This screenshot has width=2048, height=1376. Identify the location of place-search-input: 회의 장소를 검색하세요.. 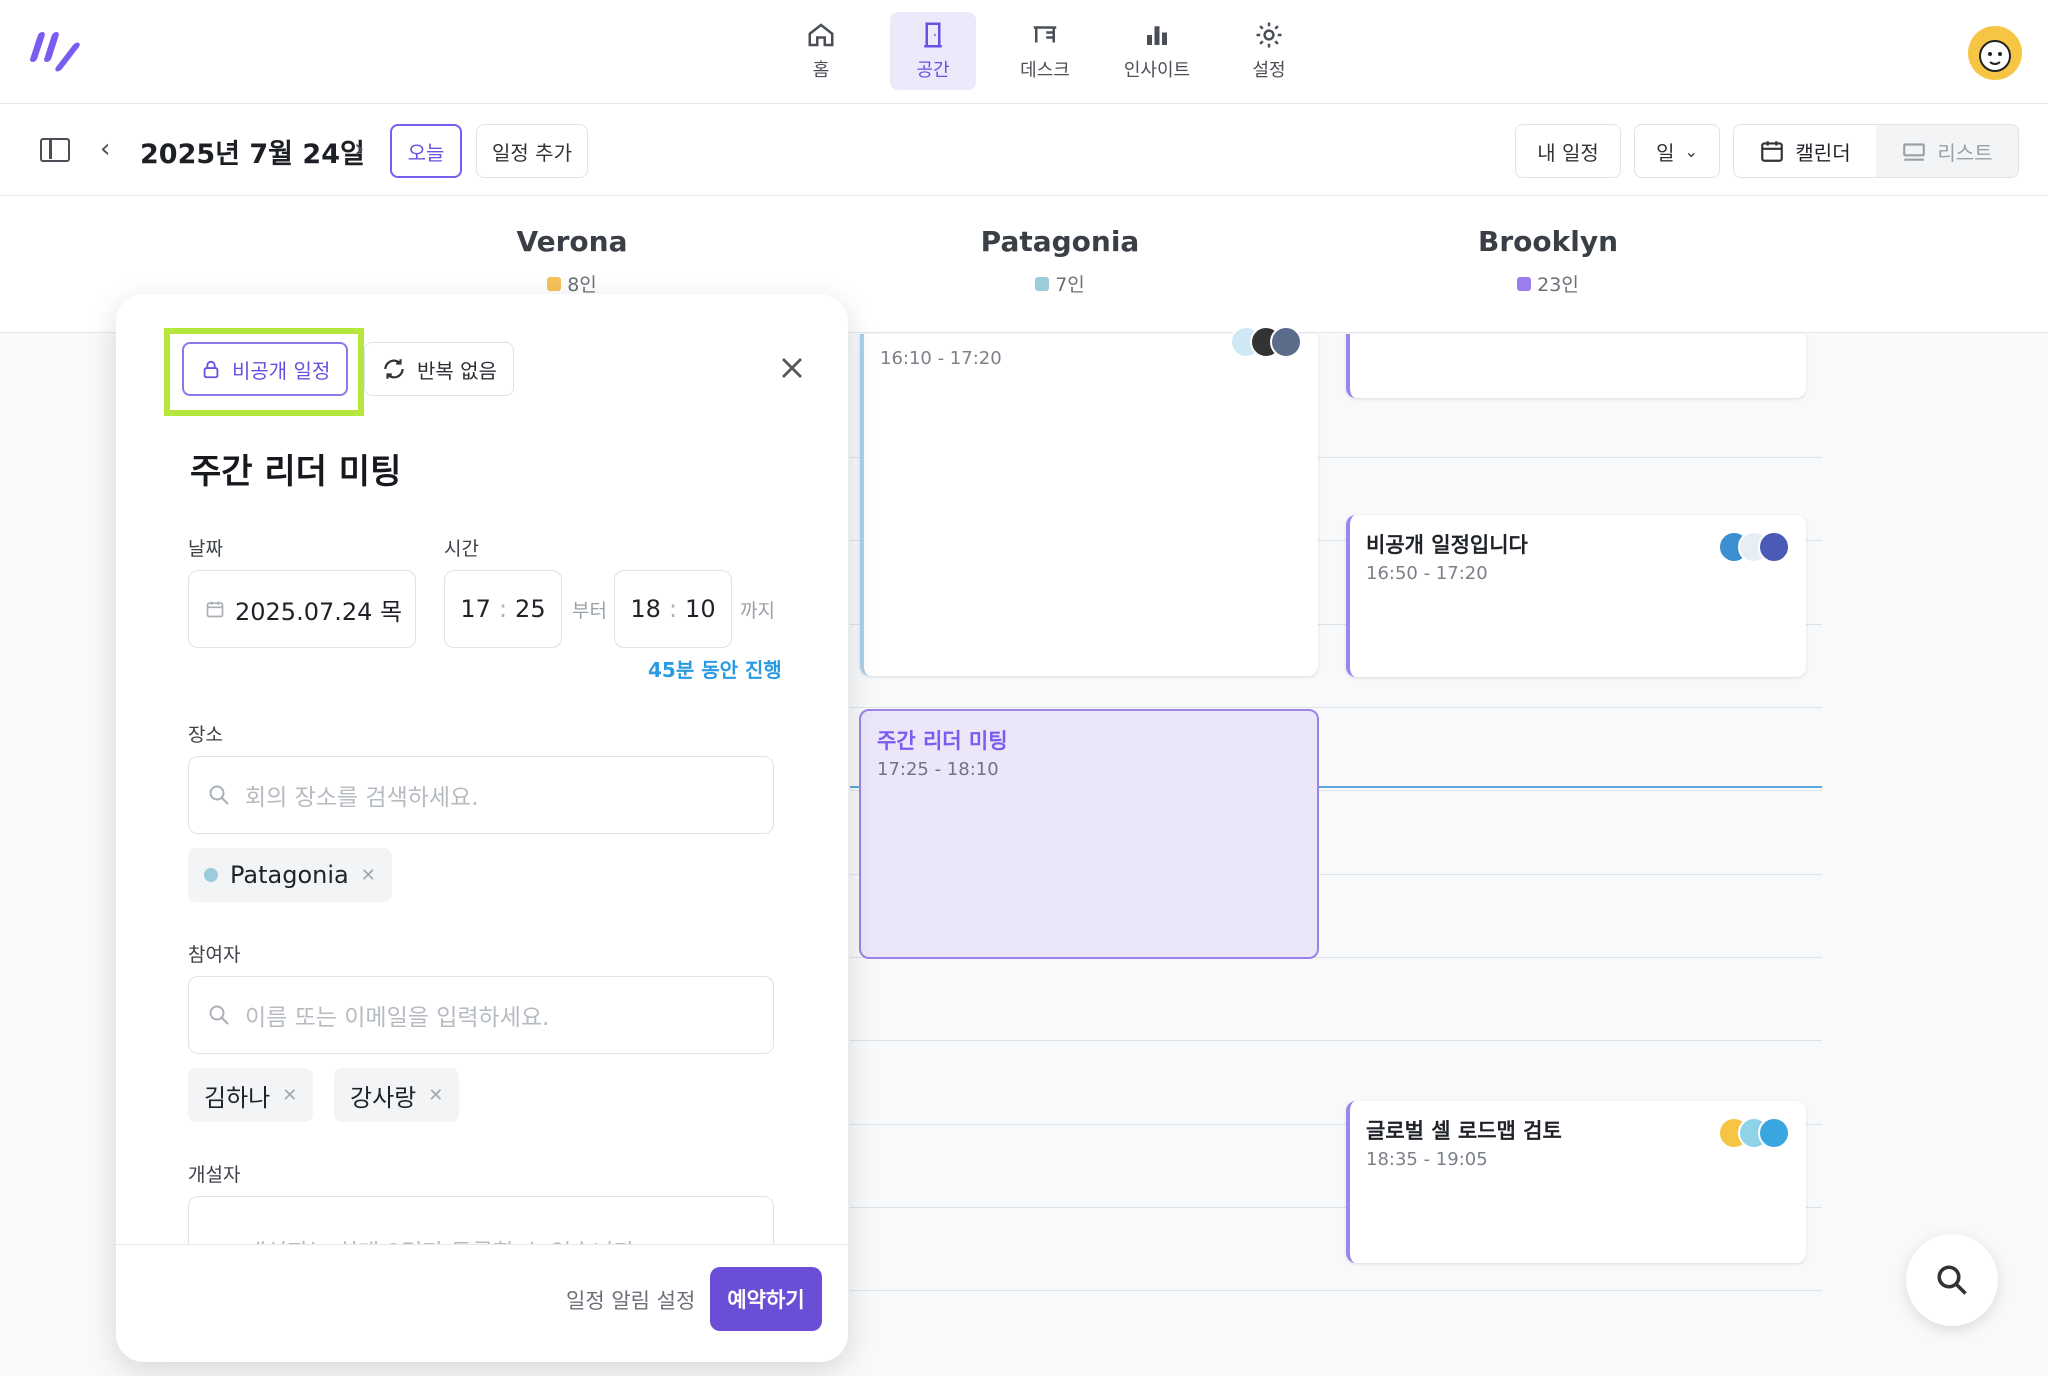
(481, 795).